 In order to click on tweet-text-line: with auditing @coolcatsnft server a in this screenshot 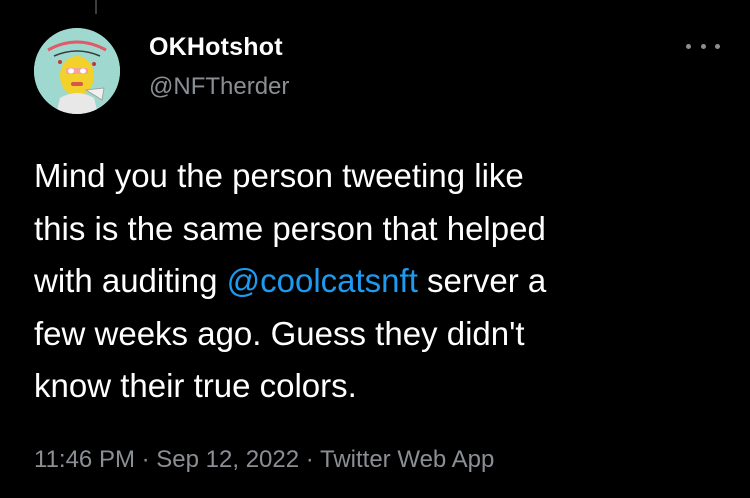, I will do `click(379, 281)`.